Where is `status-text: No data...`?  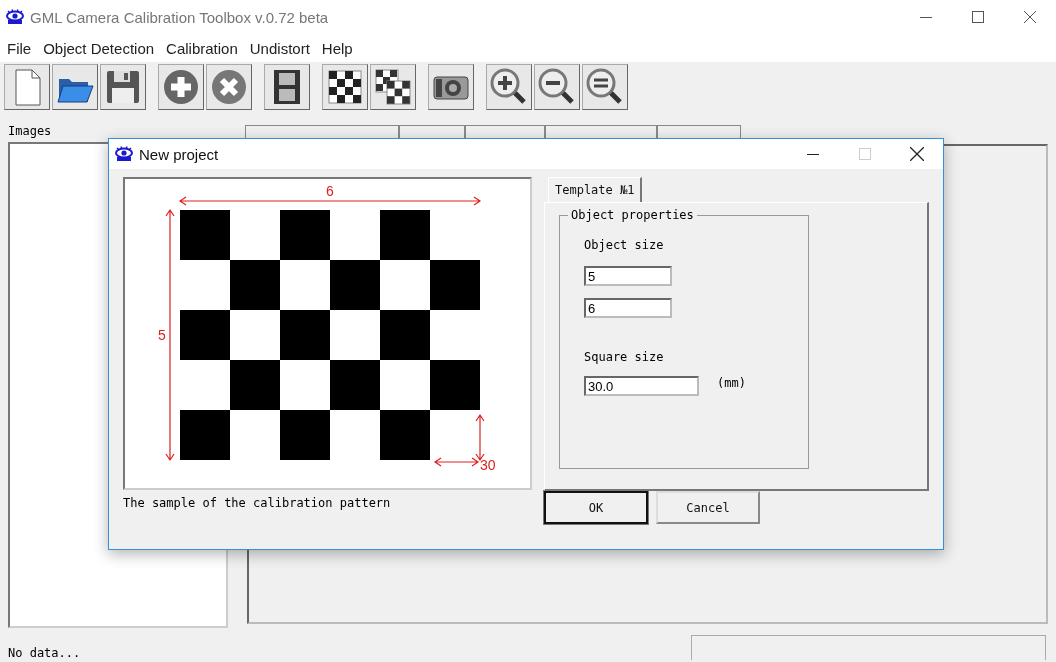 status-text: No data... is located at coordinates (44, 653).